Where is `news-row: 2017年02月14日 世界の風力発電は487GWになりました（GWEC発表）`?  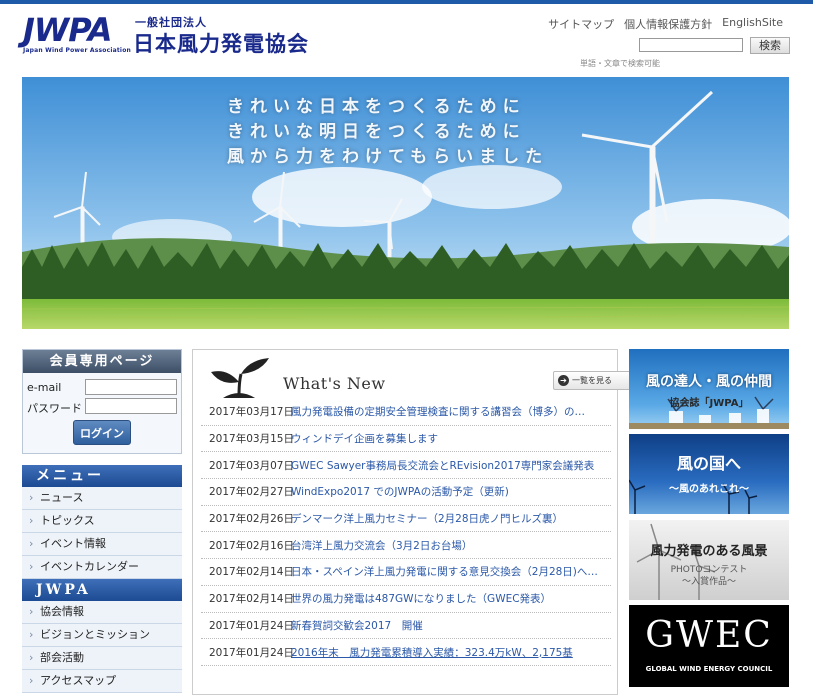
news-row: 2017年02月14日 世界の風力発電は487GWになりました（GWEC発表） is located at coordinates (406, 599).